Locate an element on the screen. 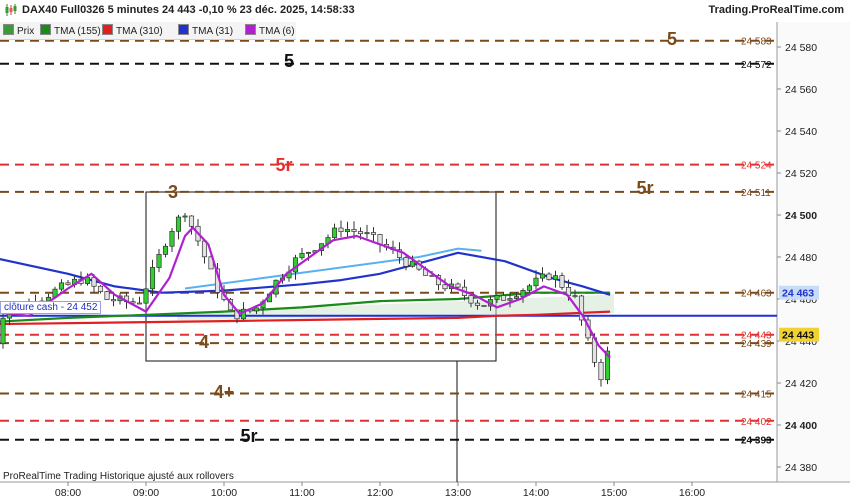  level-value-label: 24 524 is located at coordinates (756, 166).